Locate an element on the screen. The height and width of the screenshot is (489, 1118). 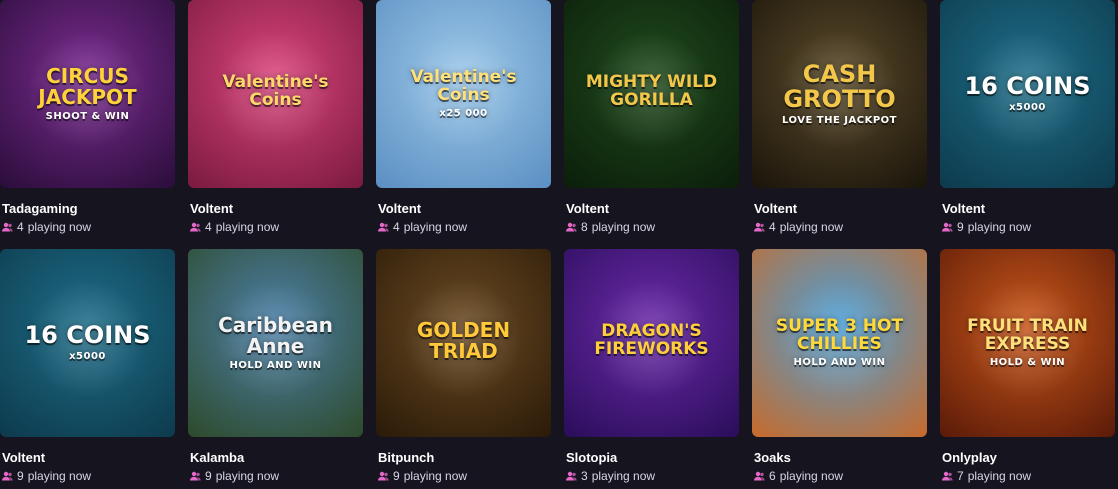
game-provider: Bitpunch is located at coordinates (406, 457).